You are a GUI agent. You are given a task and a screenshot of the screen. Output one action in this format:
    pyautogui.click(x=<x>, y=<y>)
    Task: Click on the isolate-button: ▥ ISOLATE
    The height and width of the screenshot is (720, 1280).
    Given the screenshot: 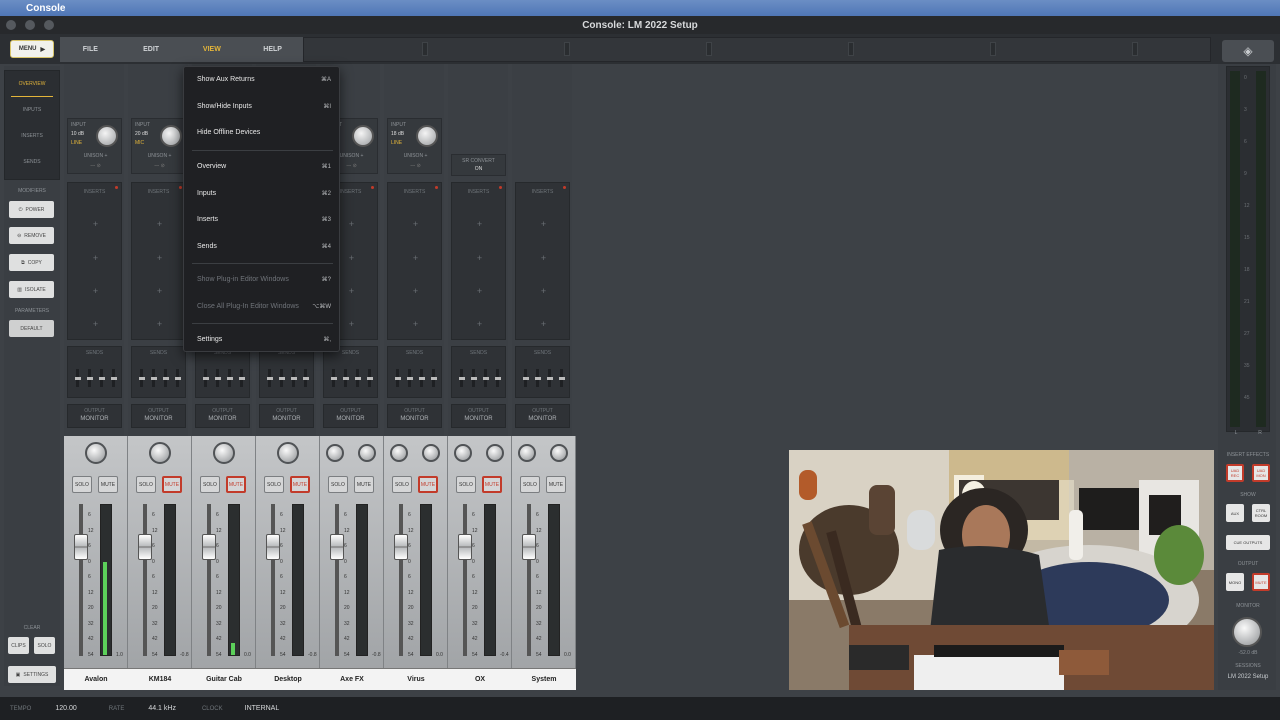 What is the action you would take?
    pyautogui.click(x=31, y=289)
    